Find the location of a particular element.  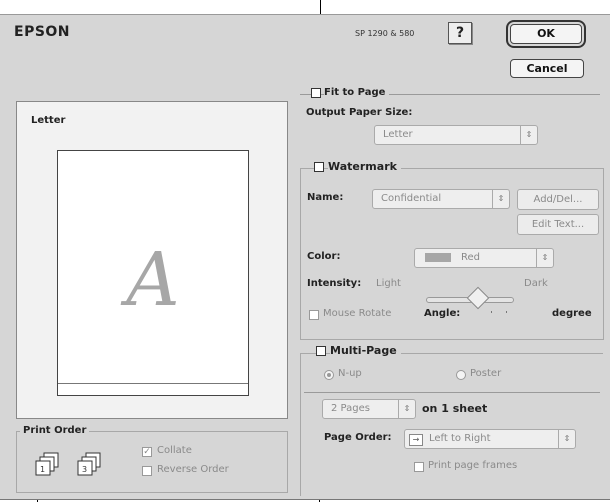

page-order-arrow-icon: → is located at coordinates (416, 440).